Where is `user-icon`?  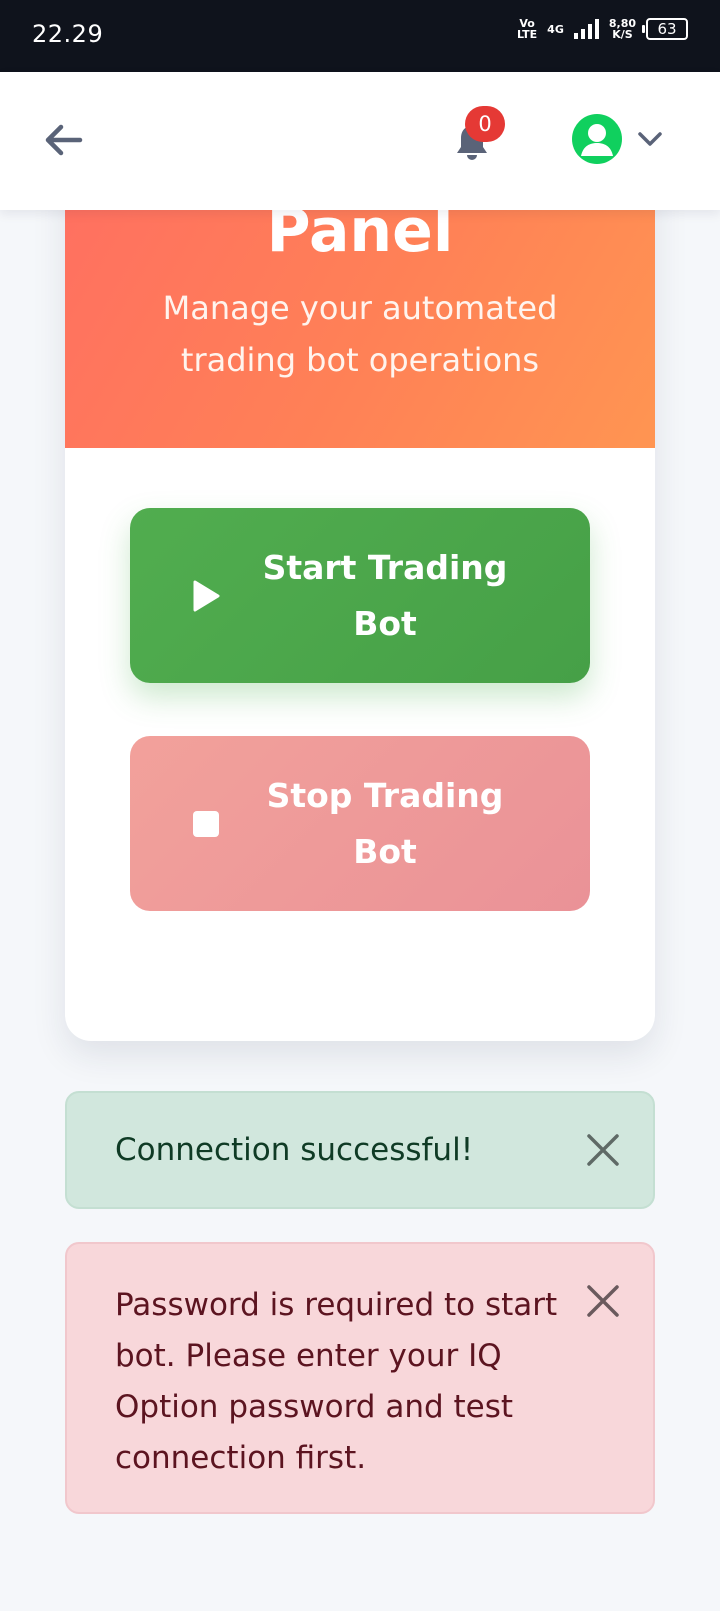
user-icon is located at coordinates (597, 139).